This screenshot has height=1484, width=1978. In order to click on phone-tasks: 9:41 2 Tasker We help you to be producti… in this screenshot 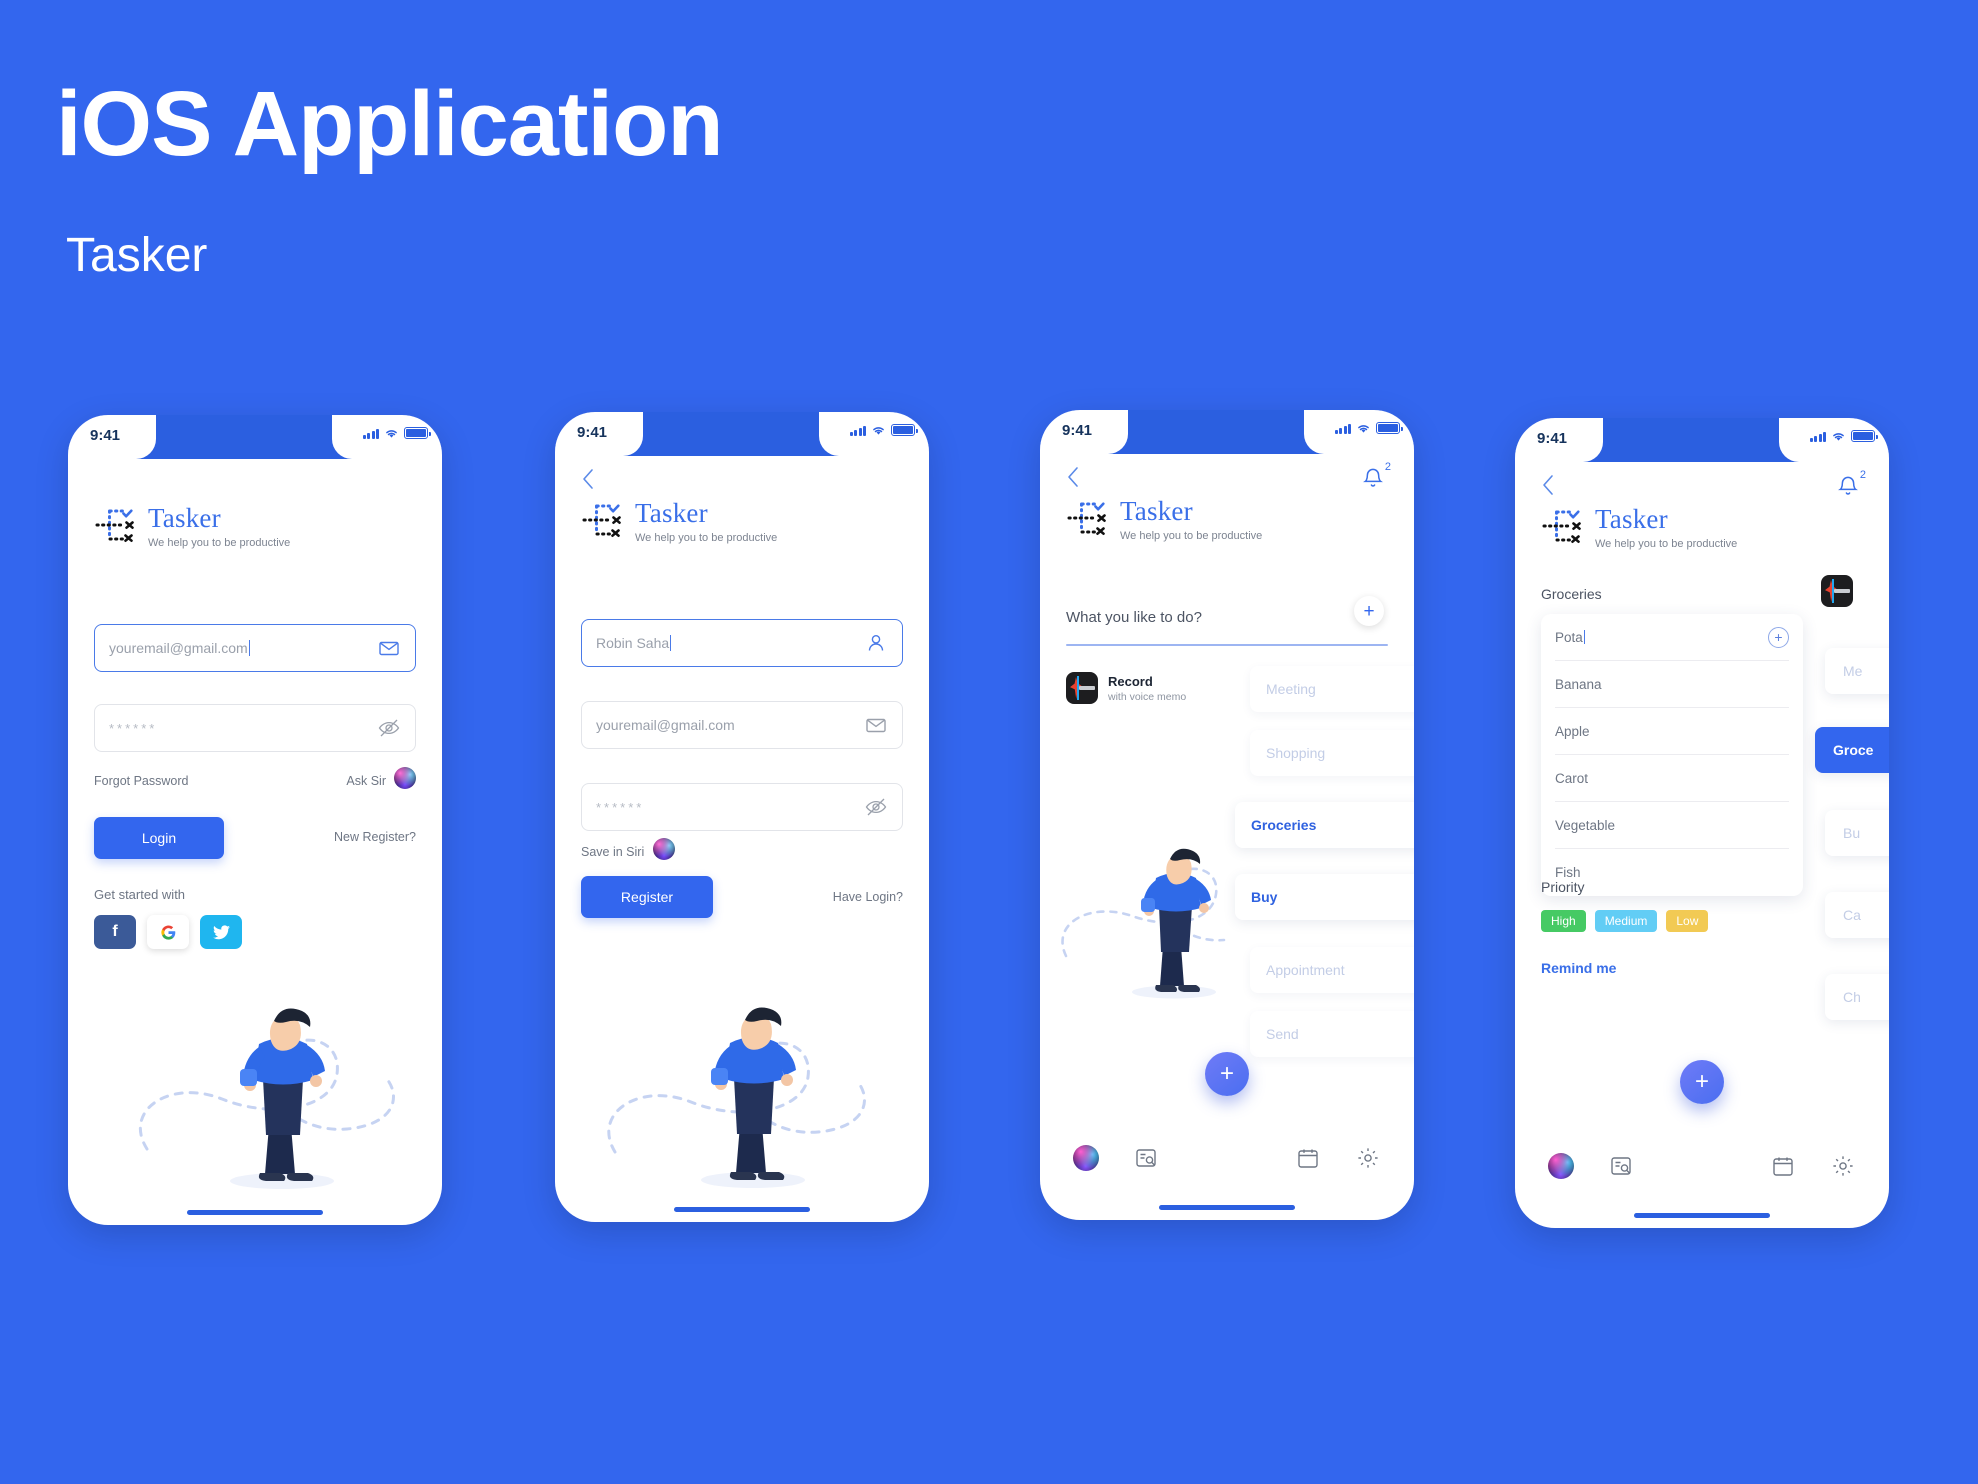, I will do `click(1227, 815)`.